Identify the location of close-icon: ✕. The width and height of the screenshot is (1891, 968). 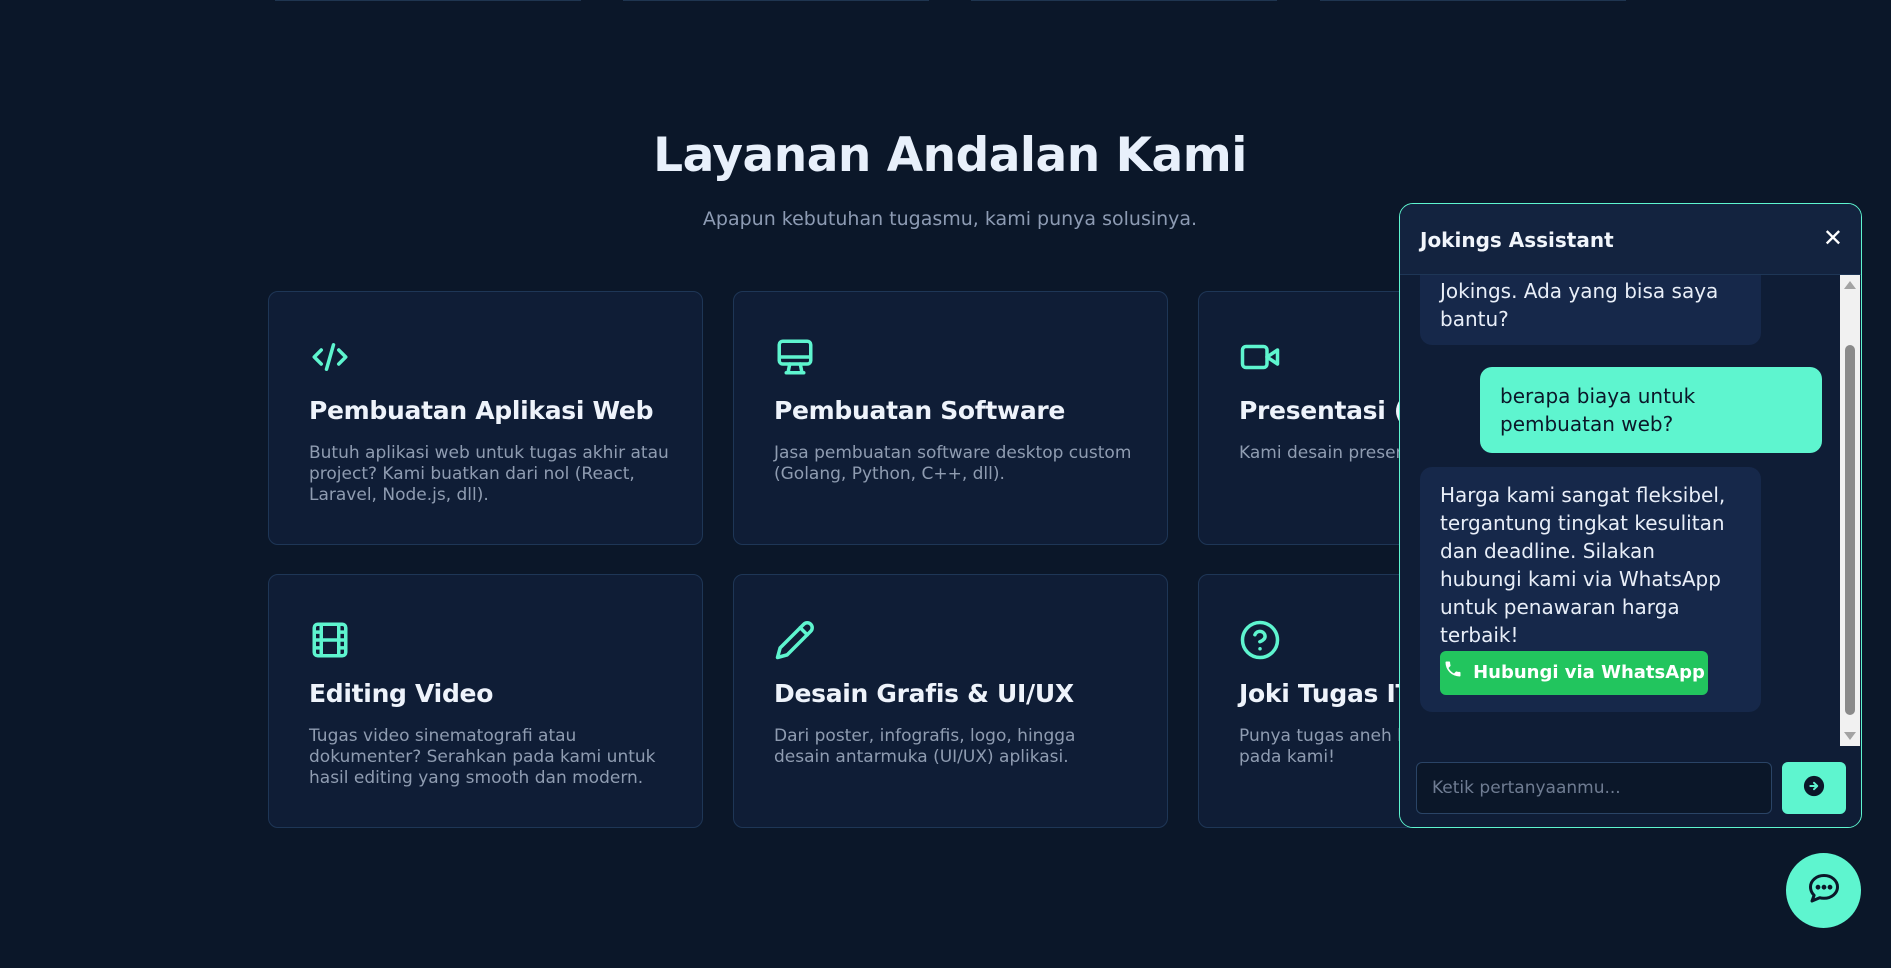
(1833, 238).